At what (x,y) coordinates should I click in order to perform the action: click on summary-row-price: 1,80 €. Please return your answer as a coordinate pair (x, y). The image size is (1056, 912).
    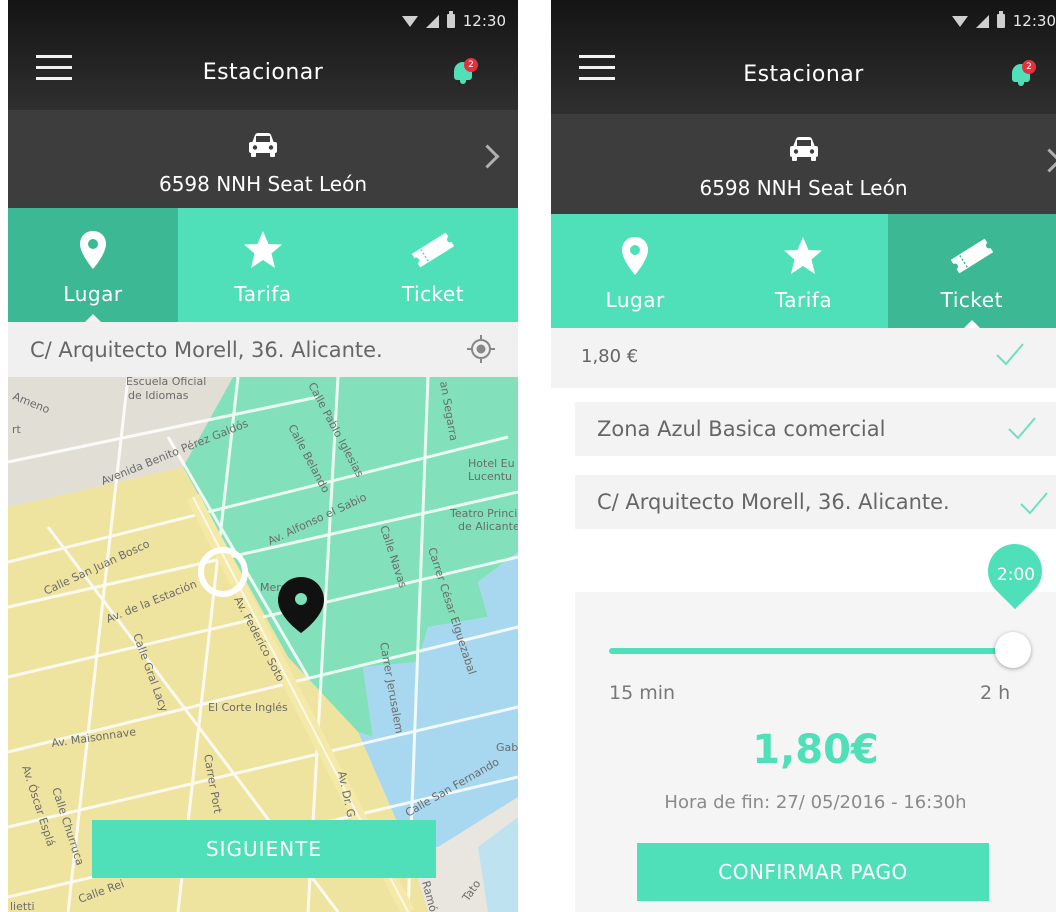
    Looking at the image, I should click on (803, 358).